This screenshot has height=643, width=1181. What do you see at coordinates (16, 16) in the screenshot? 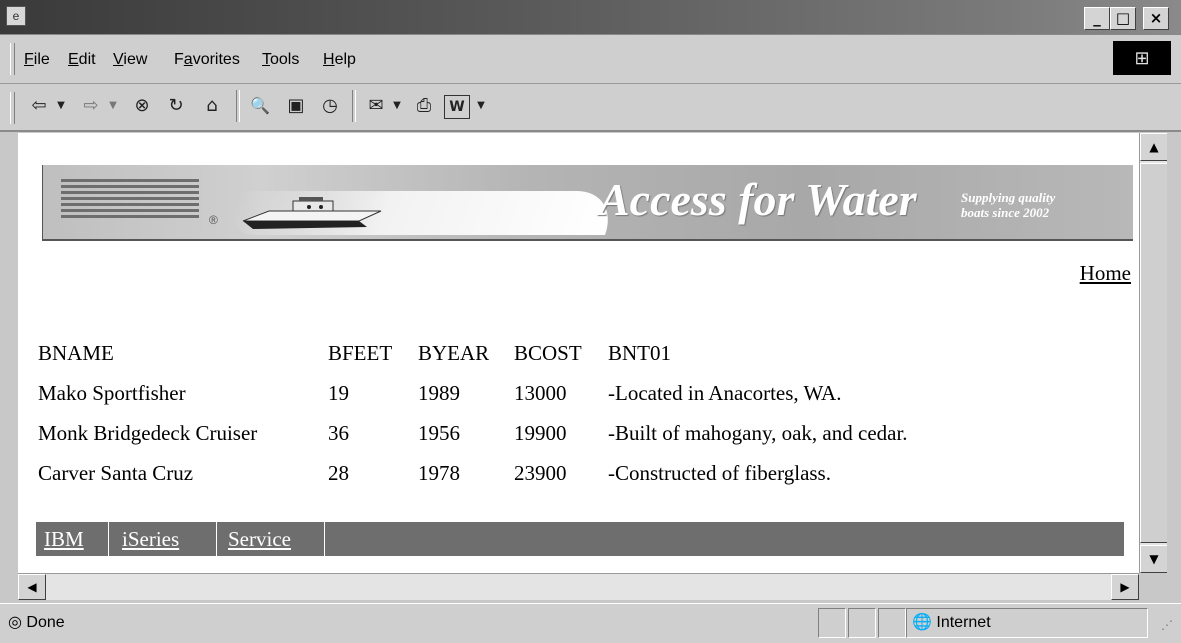
I see `ie-page-icon: e` at bounding box center [16, 16].